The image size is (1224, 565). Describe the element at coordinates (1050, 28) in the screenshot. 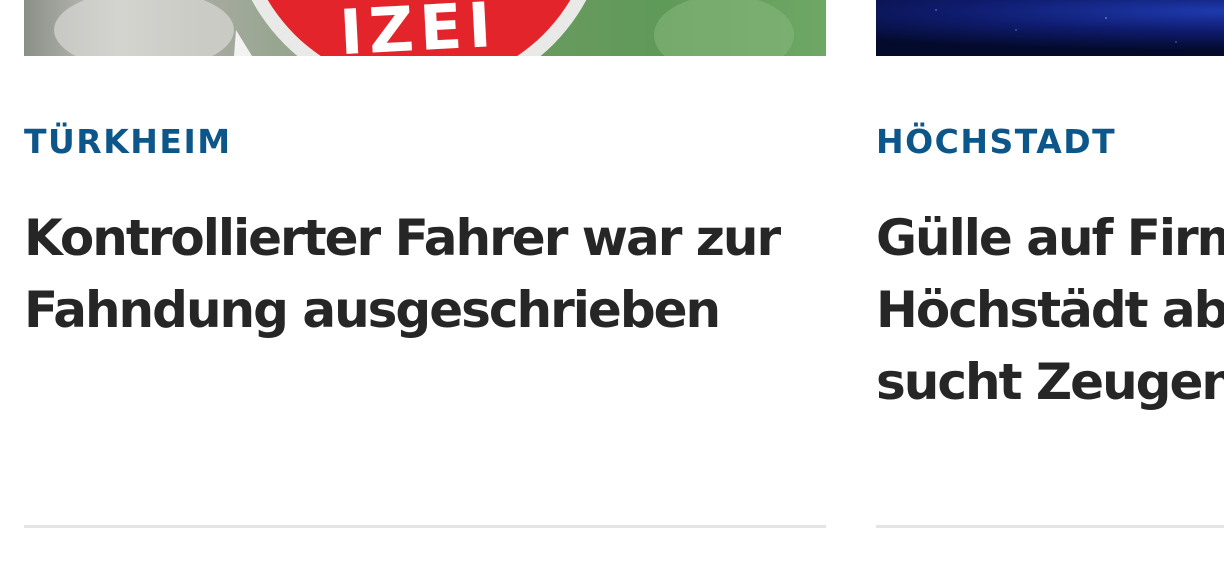

I see `article-image` at that location.